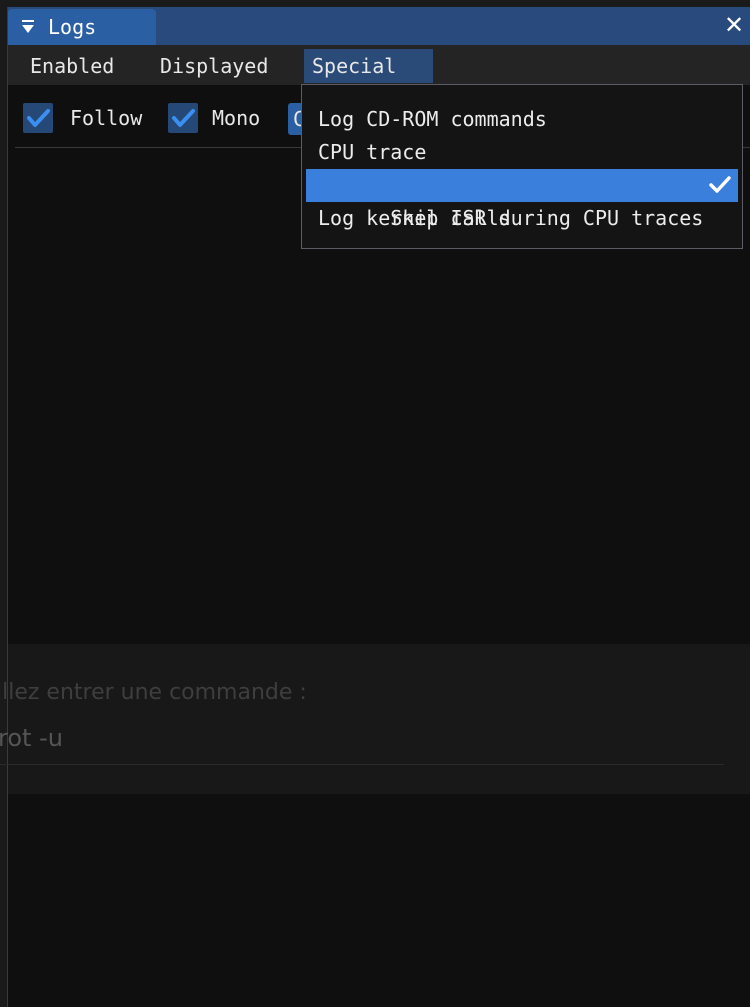 The image size is (750, 1007). Describe the element at coordinates (522, 119) in the screenshot. I see `menu-item-log-cdrom-commands: Log CD-ROM commands` at that location.